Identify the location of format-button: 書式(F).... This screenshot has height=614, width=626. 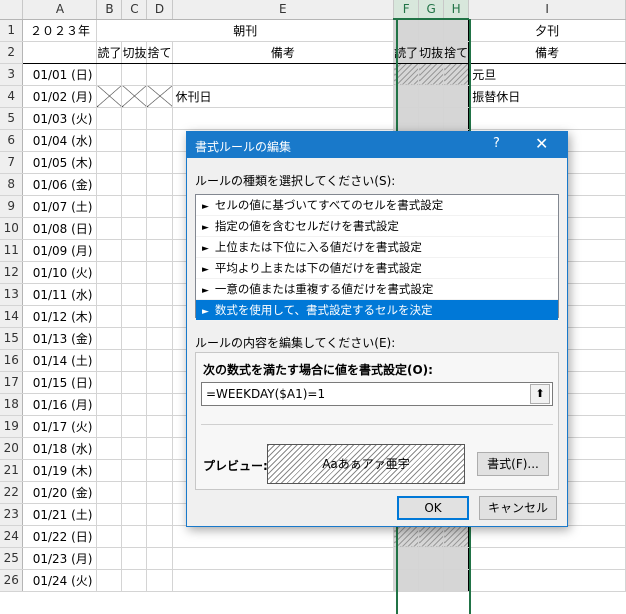
(513, 464).